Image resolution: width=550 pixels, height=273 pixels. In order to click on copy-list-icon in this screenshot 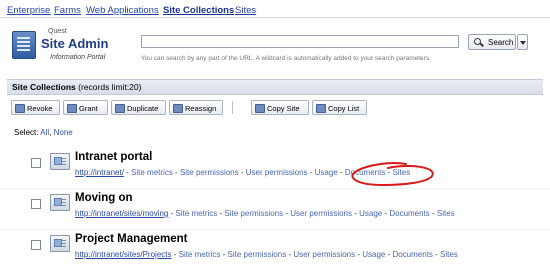, I will do `click(321, 108)`.